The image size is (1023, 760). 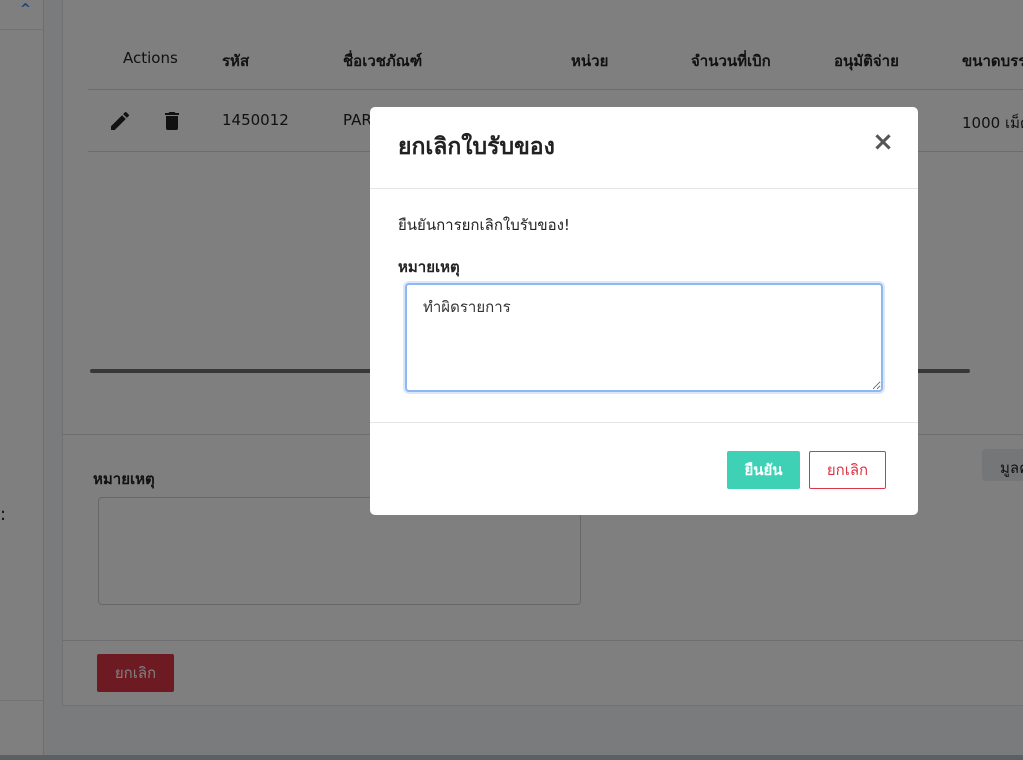 I want to click on modal-footer: ยืนยัน ยกเลิก, so click(x=644, y=468).